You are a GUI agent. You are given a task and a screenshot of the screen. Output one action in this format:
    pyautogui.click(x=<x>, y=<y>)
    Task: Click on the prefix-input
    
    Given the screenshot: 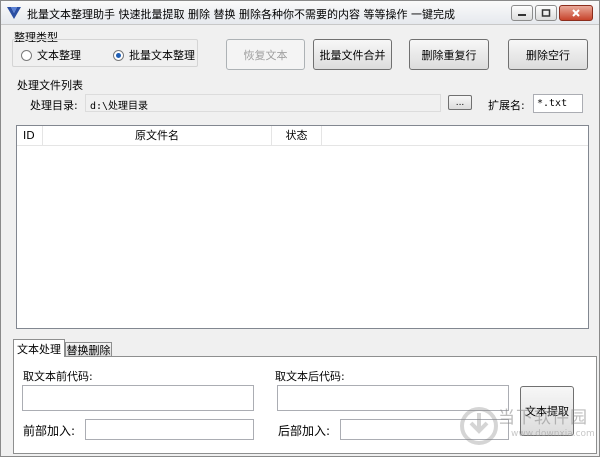 What is the action you would take?
    pyautogui.click(x=169, y=429)
    